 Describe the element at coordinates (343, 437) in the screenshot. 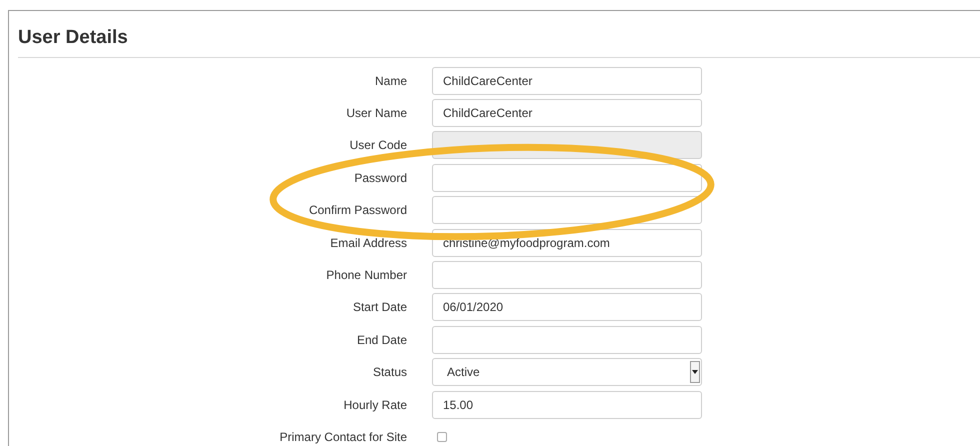

I see `field-label: Primary Contact for Site` at that location.